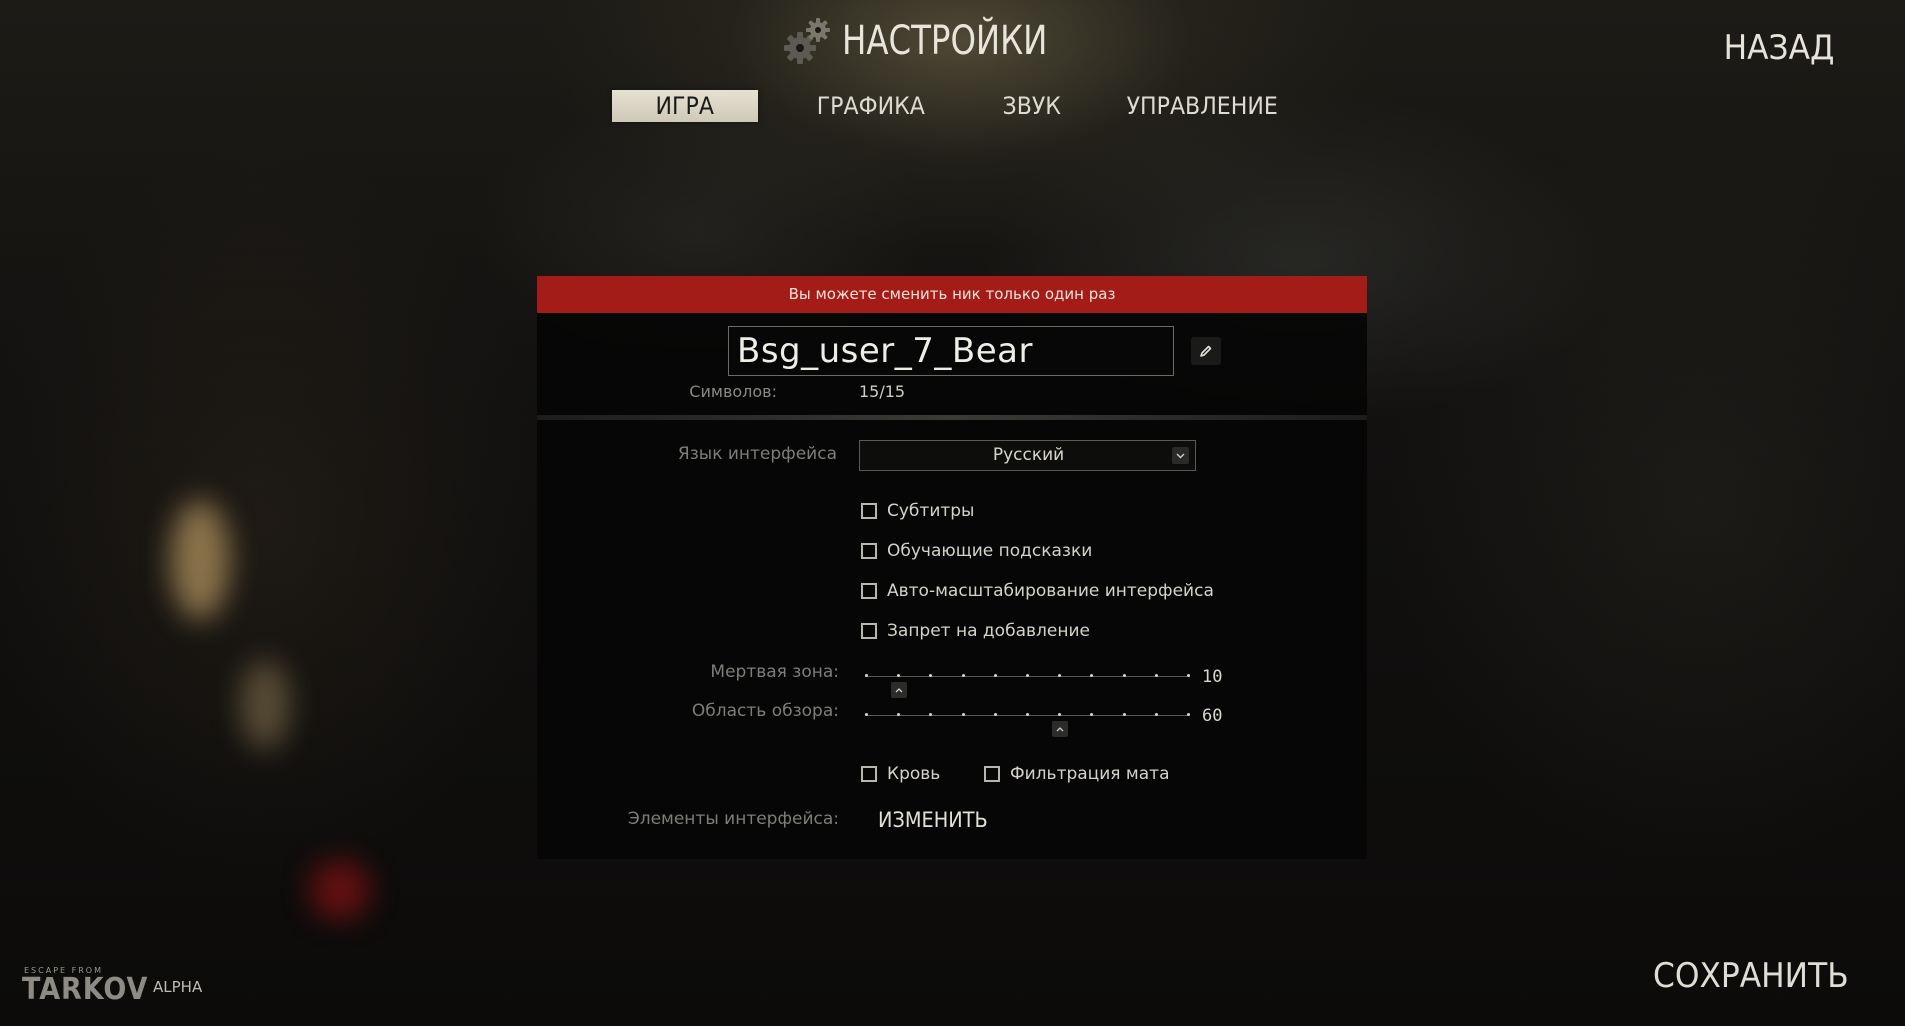  I want to click on pencil-icon, so click(1206, 351).